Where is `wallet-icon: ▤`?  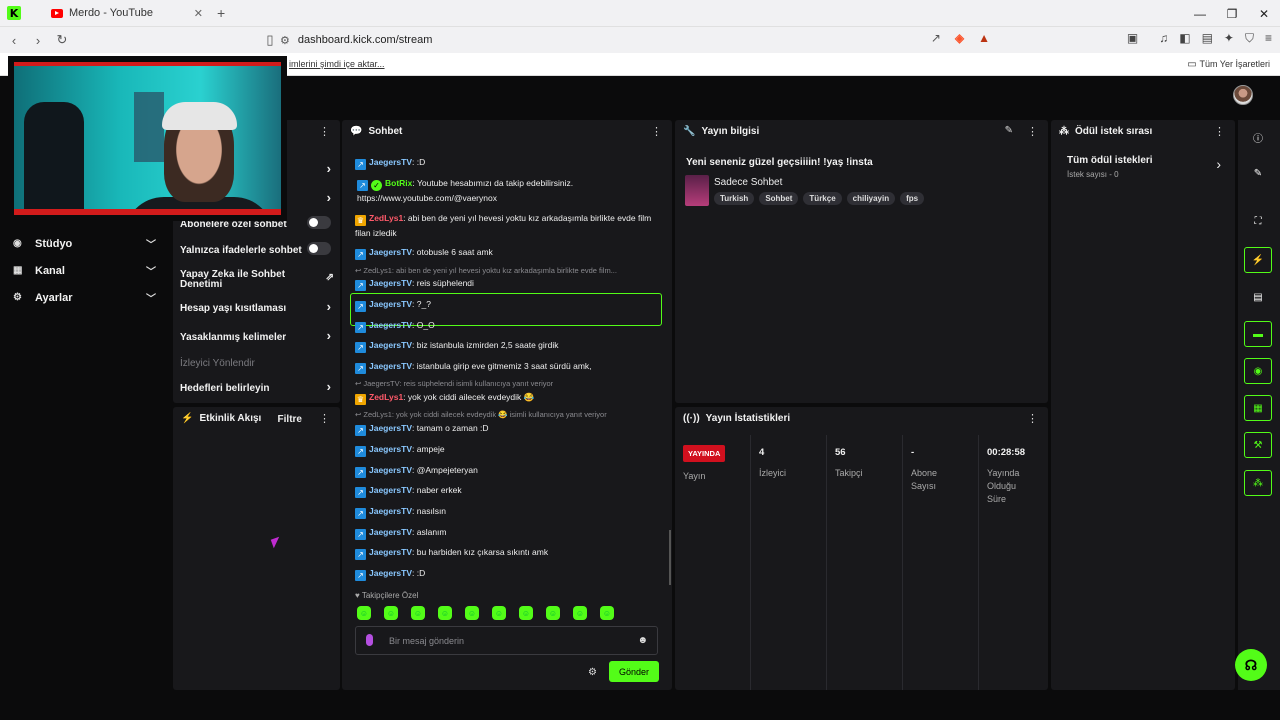
wallet-icon: ▤ is located at coordinates (1207, 38).